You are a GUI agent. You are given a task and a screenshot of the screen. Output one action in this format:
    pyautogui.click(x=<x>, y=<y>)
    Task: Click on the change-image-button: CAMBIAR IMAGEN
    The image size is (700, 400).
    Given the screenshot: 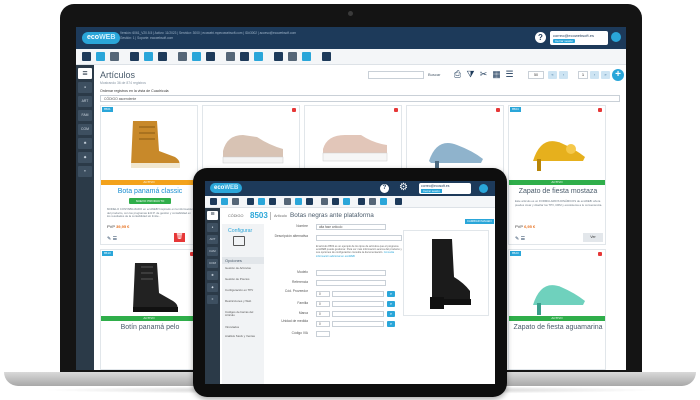 What is the action you would take?
    pyautogui.click(x=479, y=221)
    